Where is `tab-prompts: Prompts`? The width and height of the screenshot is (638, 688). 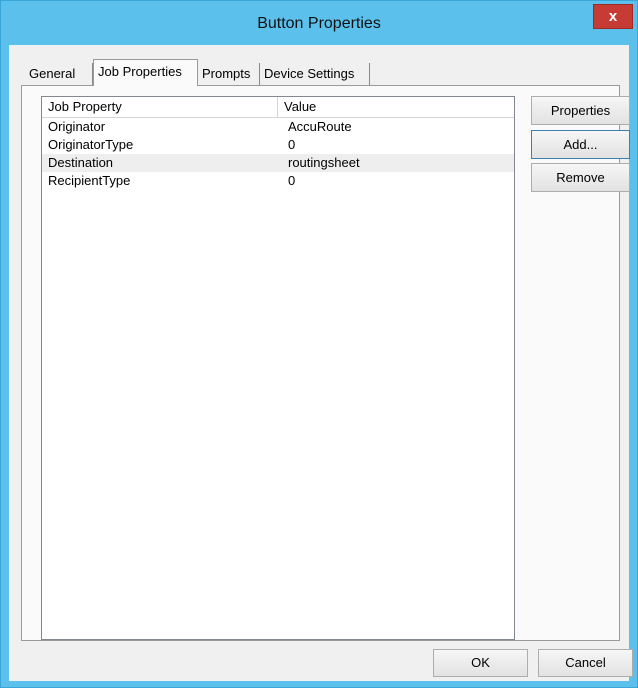
tab-prompts: Prompts is located at coordinates (229, 74).